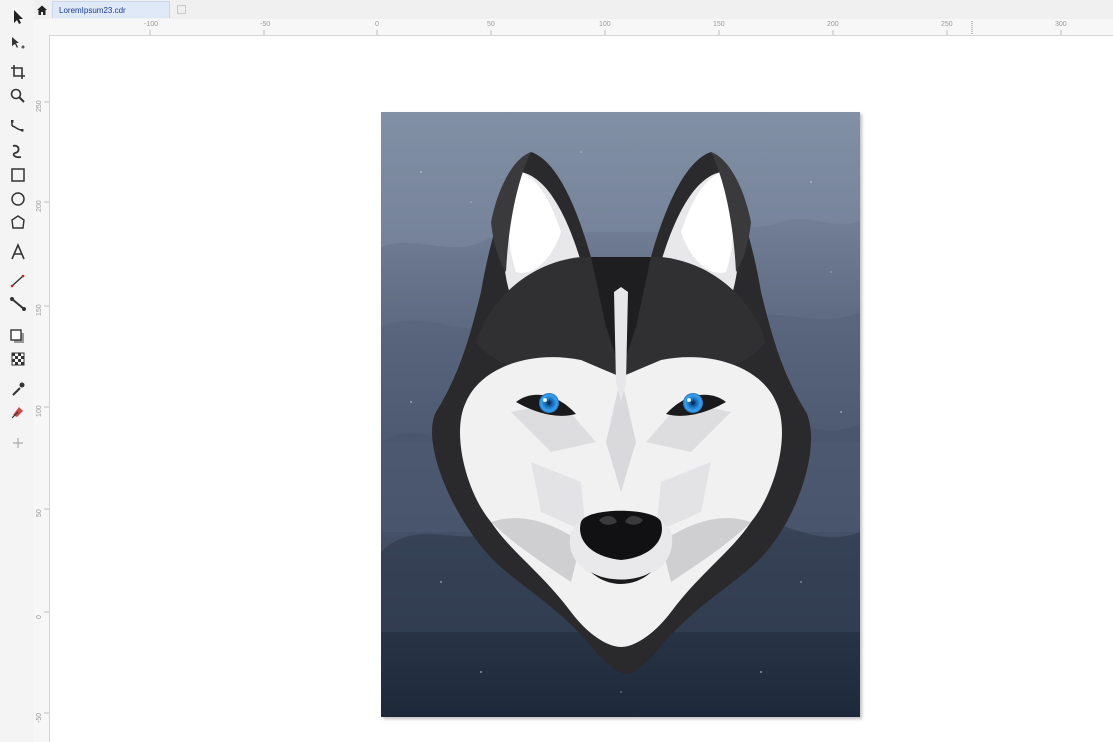 The width and height of the screenshot is (1113, 742). I want to click on crop-tool-icon, so click(18, 72).